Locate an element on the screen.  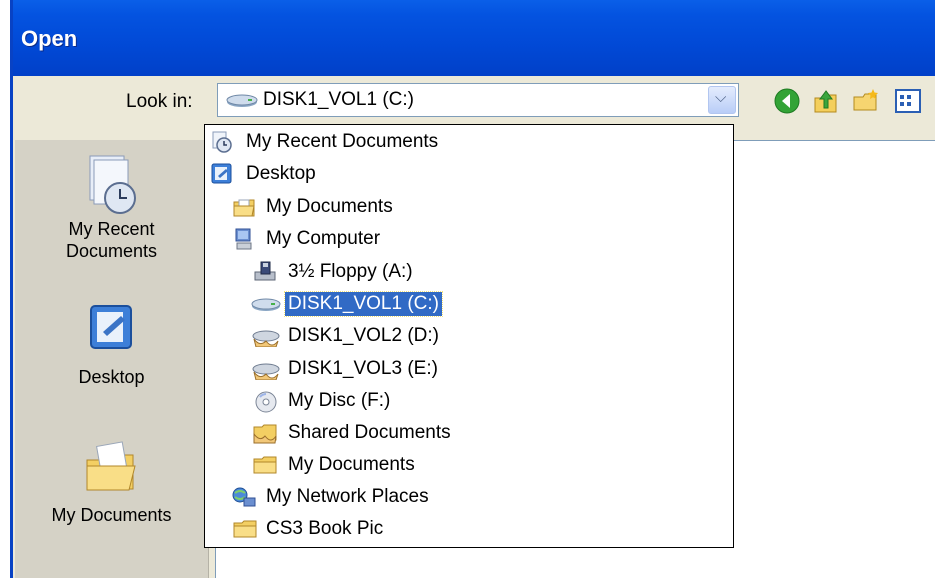
dropdown-item-label: My Disc (F:) is located at coordinates (339, 400).